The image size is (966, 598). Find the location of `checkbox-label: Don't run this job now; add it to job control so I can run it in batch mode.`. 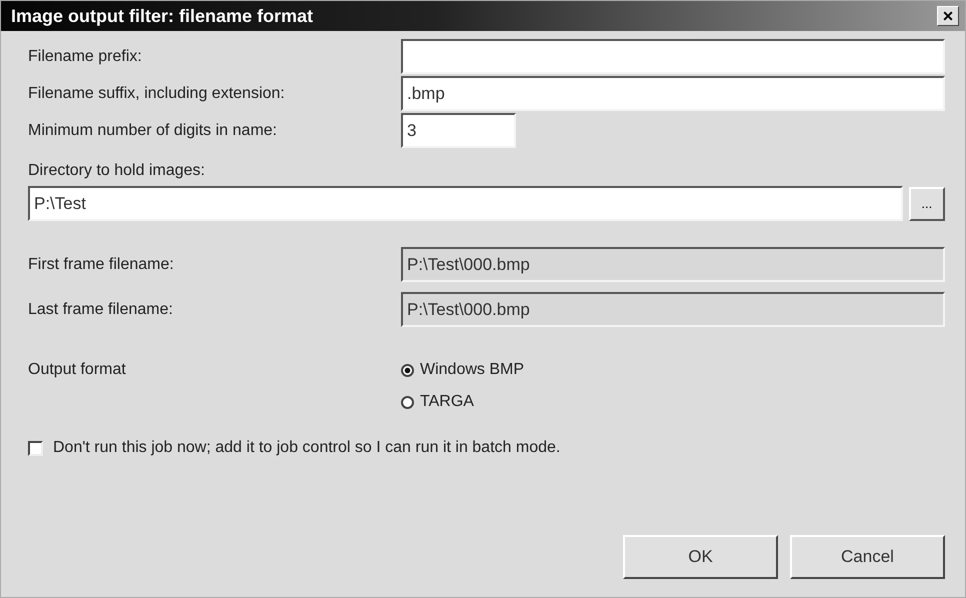

checkbox-label: Don't run this job now; add it to job control so I can run it in batch mode. is located at coordinates (306, 448).